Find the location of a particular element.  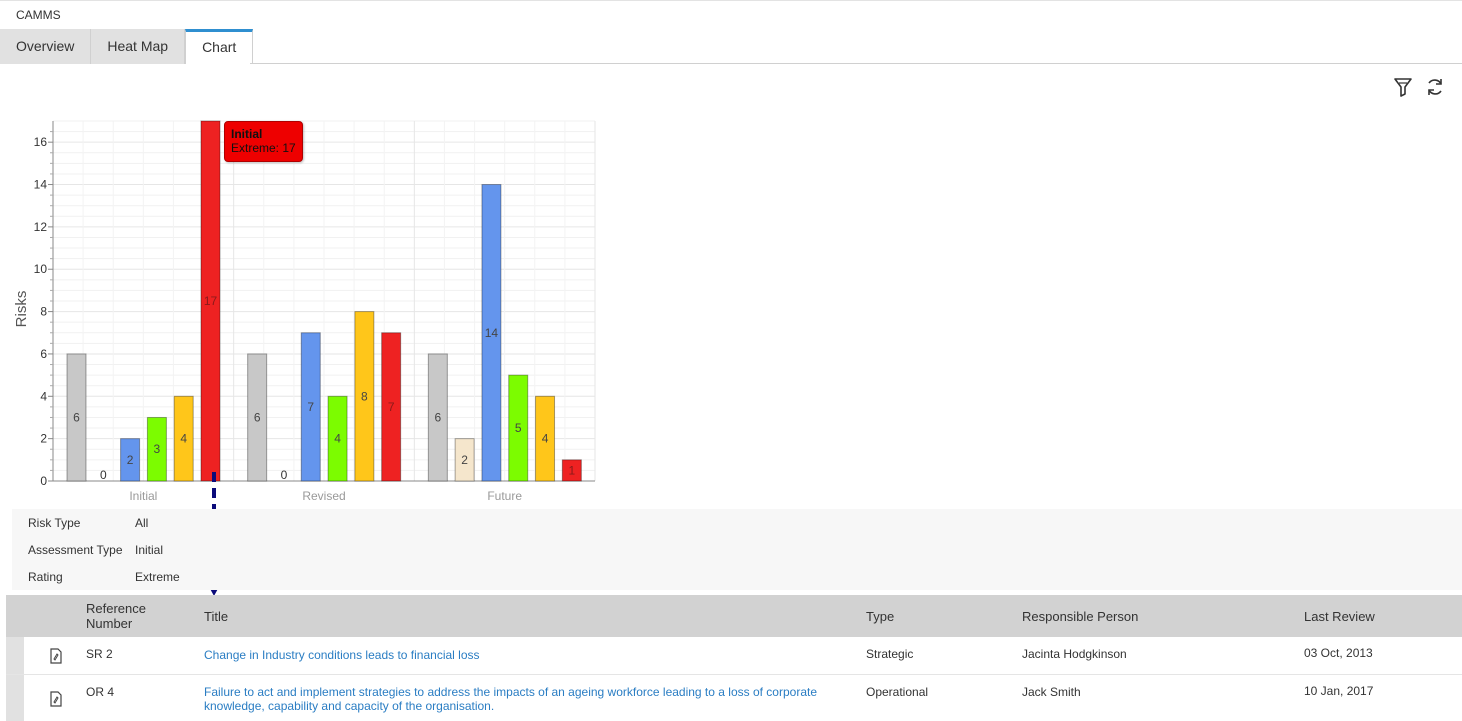

bar-value-label: 1 is located at coordinates (571, 470).